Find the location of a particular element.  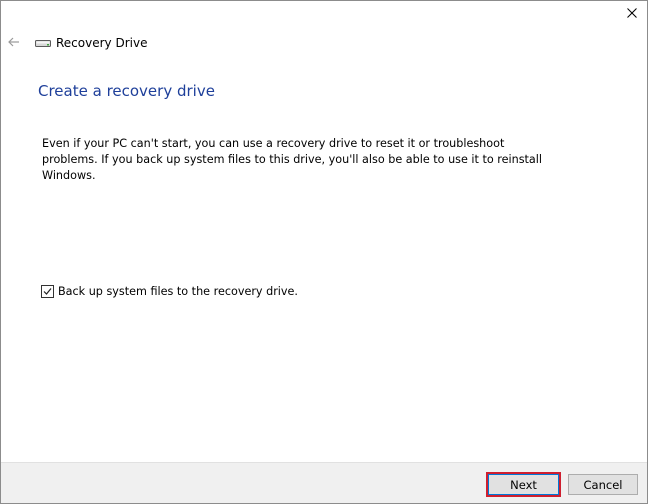

back-button is located at coordinates (14, 42).